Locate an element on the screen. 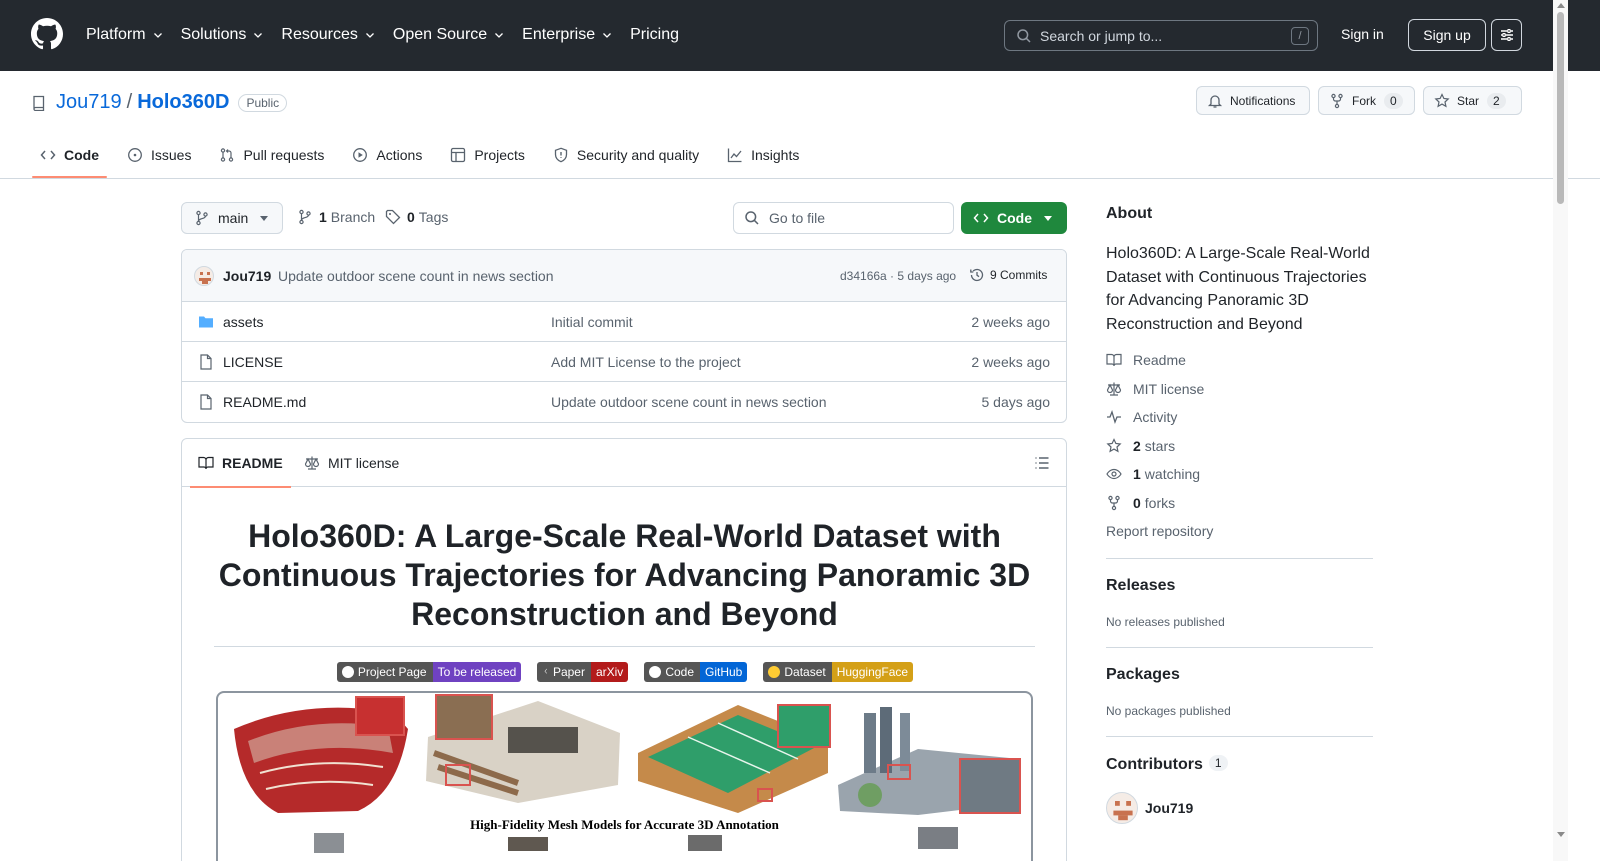 The image size is (1600, 861). sign-in-link: Sign in is located at coordinates (1362, 34).